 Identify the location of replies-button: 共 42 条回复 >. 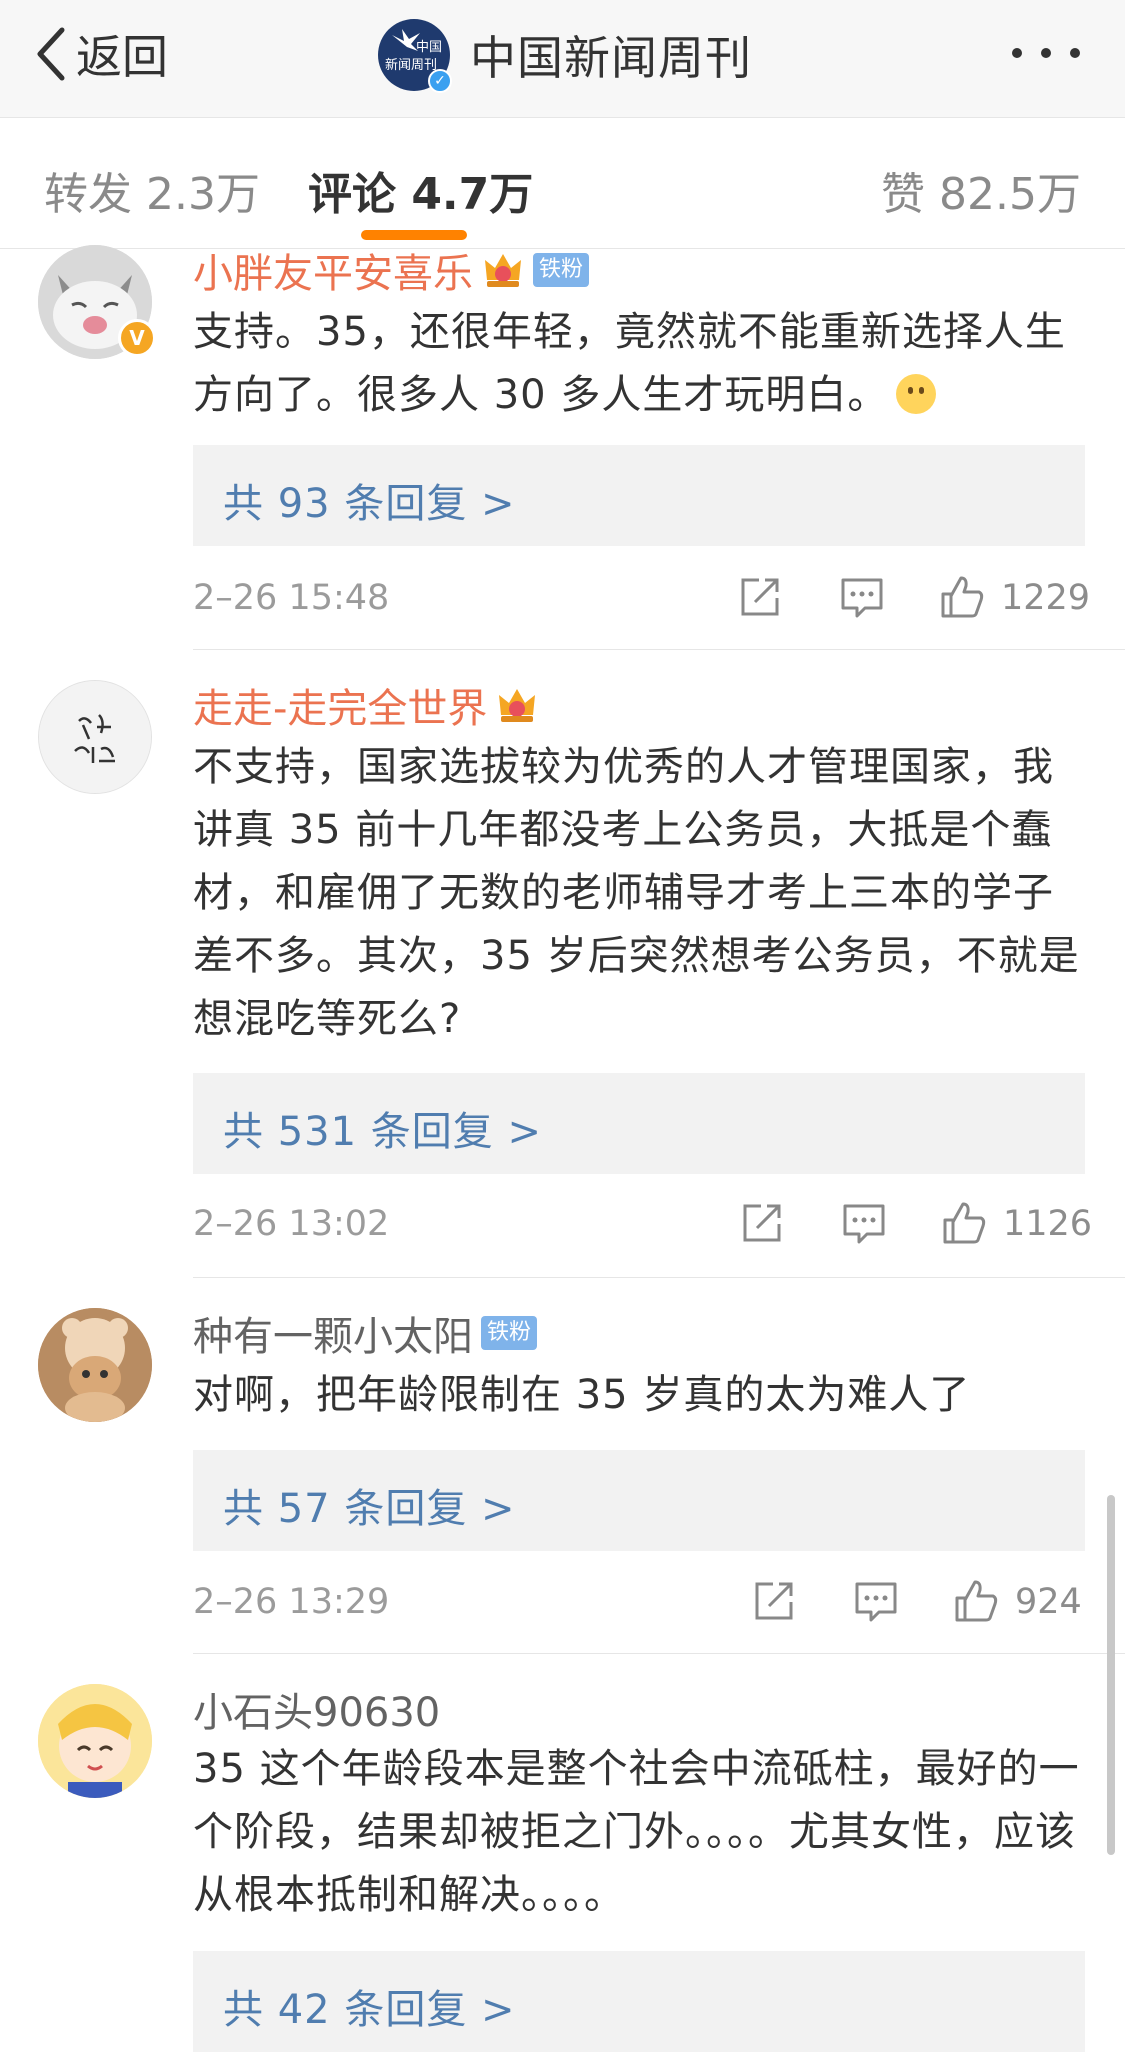
(639, 2001).